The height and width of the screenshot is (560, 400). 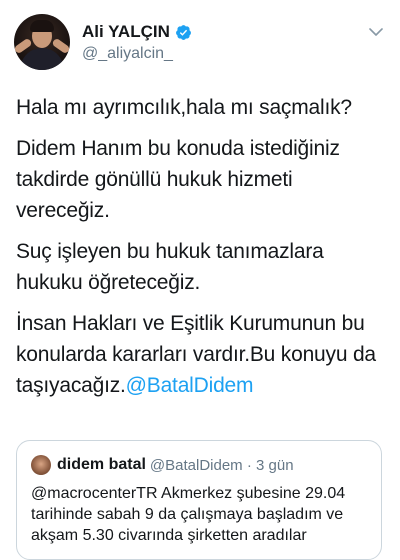 I want to click on author-names: Ali YALÇIN @_aliyalcin_, so click(x=137, y=42).